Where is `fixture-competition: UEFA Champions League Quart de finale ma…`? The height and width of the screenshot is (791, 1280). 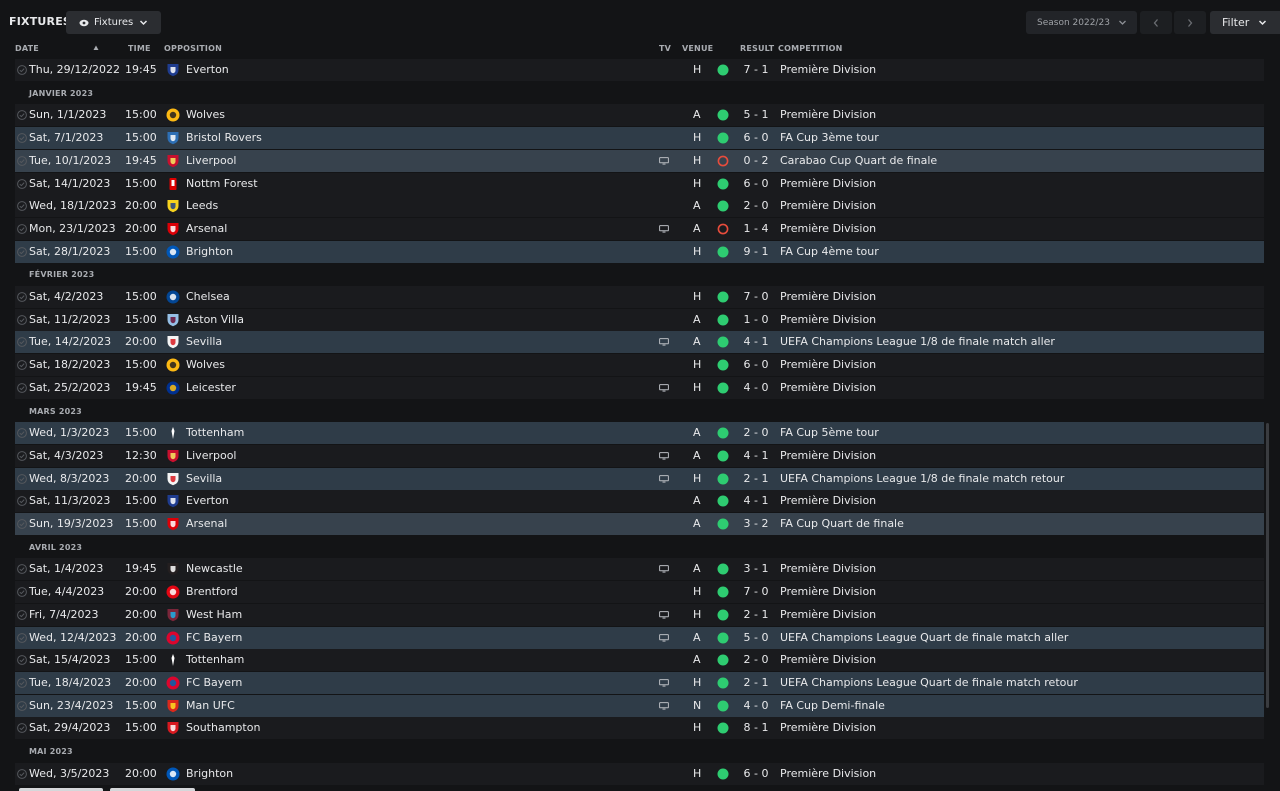
fixture-competition: UEFA Champions League Quart de finale ma… is located at coordinates (924, 638).